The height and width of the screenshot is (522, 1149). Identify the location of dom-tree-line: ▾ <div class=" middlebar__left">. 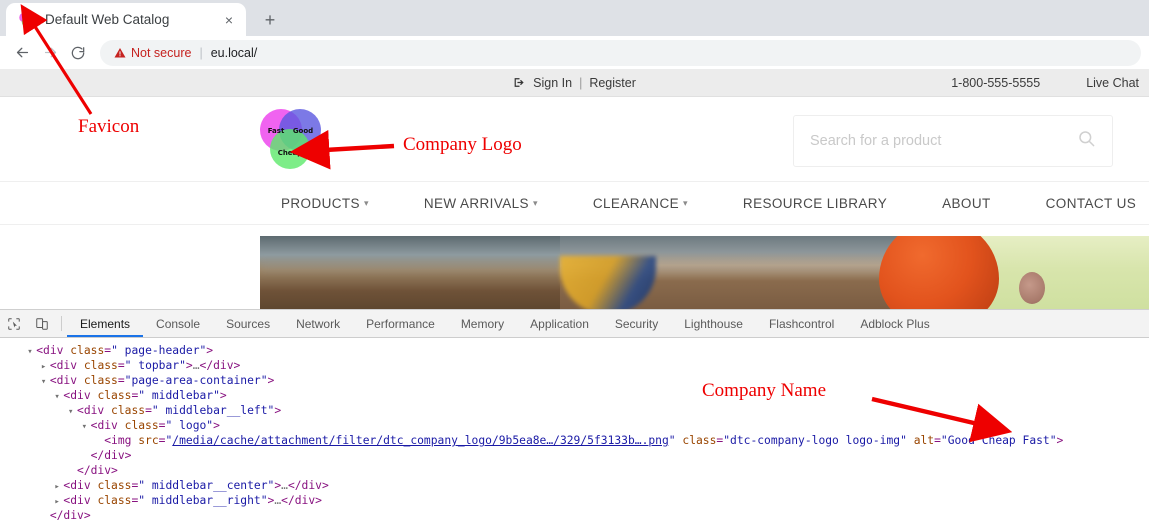
(574, 410).